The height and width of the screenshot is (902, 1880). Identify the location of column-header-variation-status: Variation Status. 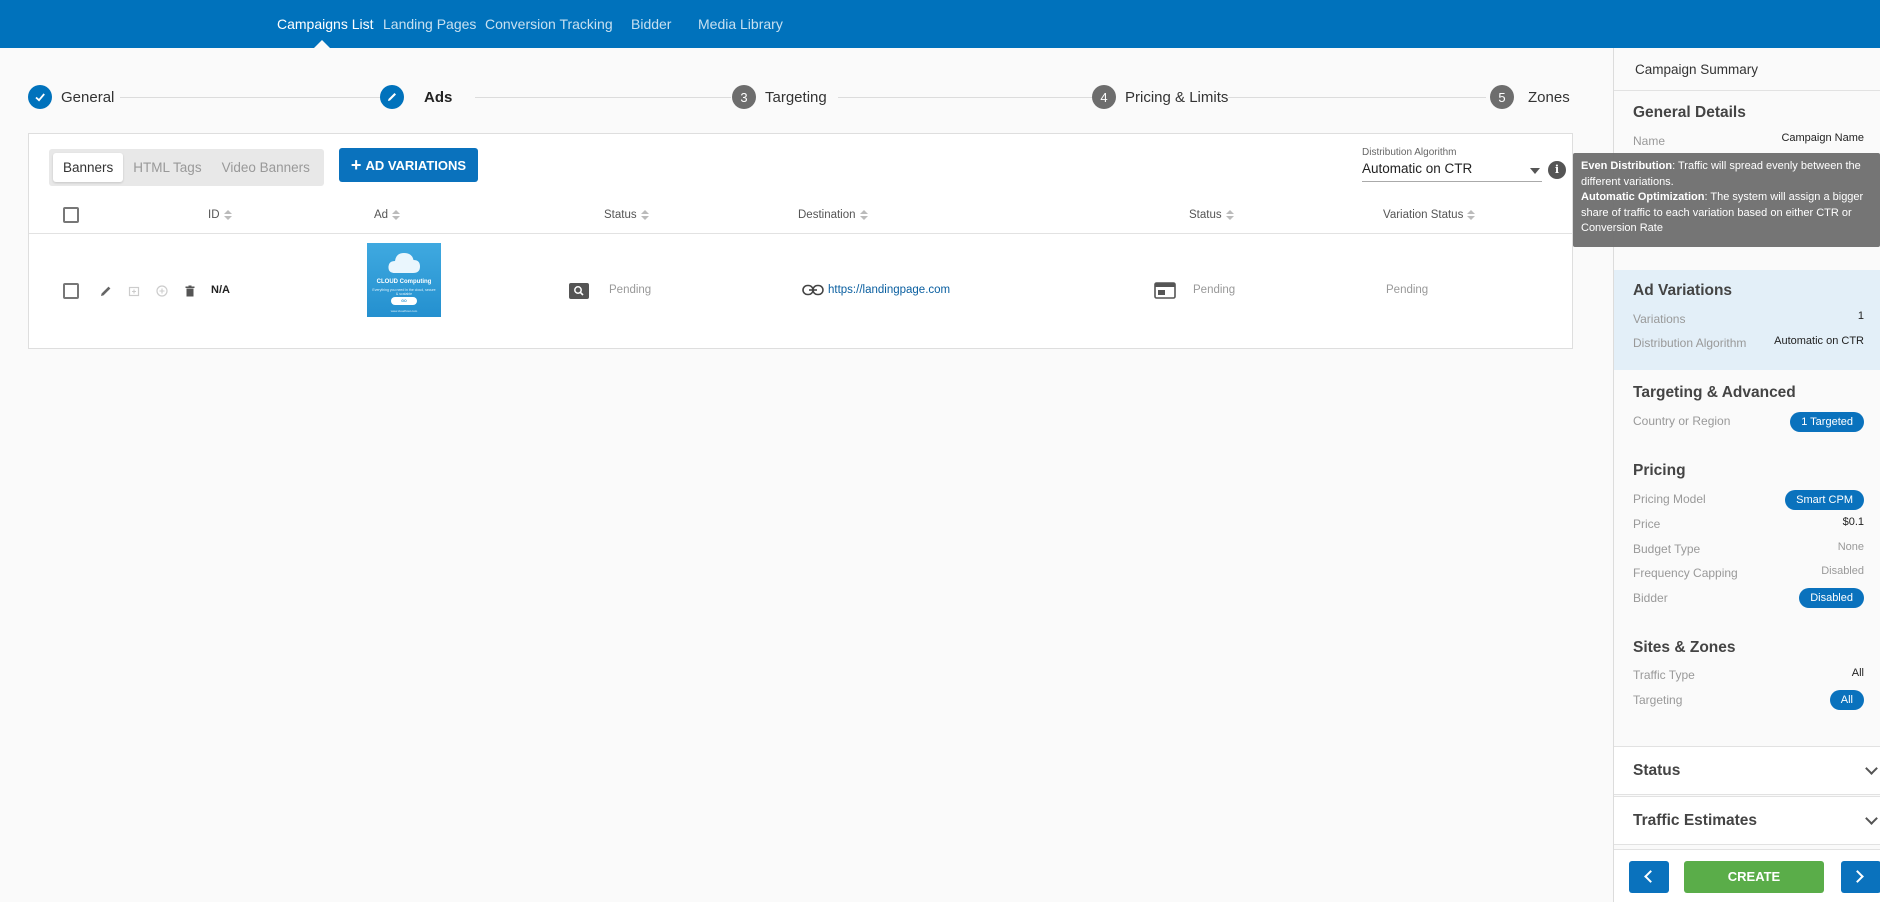
(1429, 215).